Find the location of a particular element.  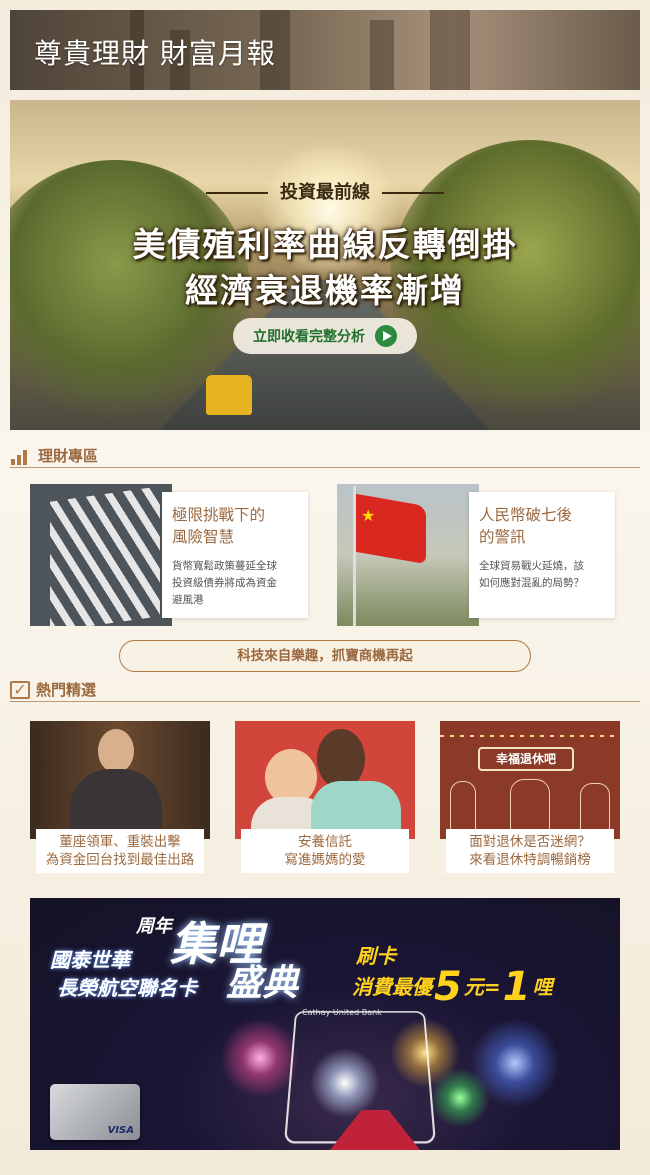

article-desc: 貨幣寬鬆政策蔓延全球 投資級債券將成為資金 避風港 is located at coordinates (224, 583).